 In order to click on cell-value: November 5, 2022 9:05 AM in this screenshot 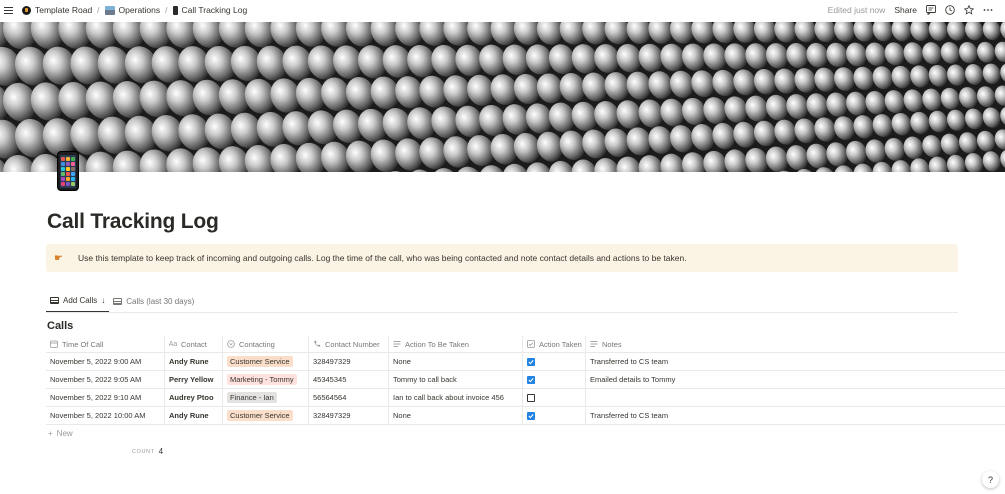, I will do `click(96, 379)`.